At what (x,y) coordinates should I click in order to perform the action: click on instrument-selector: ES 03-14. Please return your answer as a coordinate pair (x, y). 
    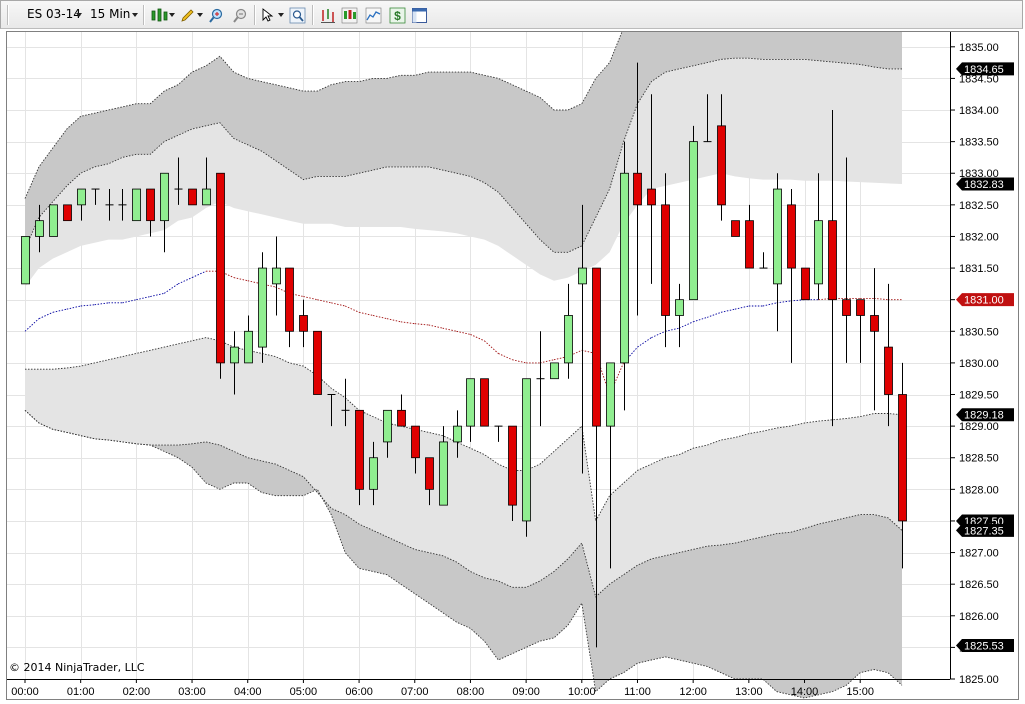
    Looking at the image, I should click on (54, 14).